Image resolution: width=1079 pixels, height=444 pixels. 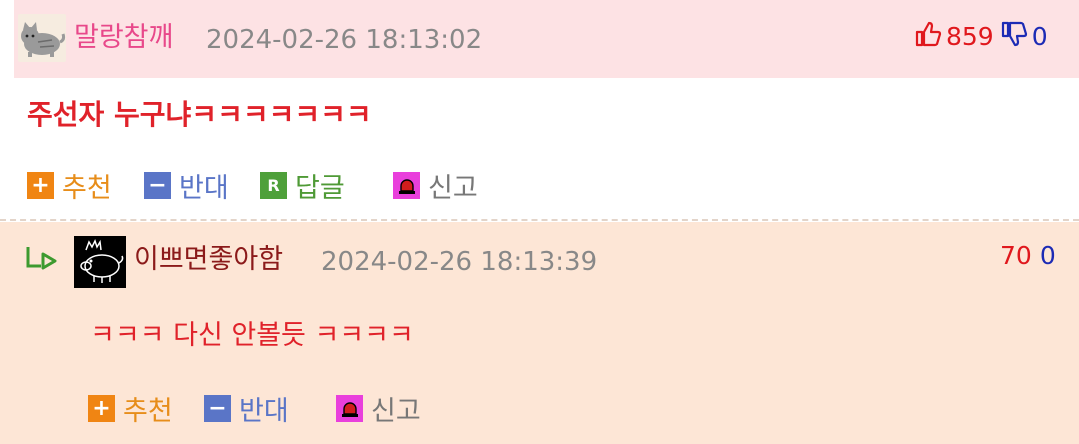 I want to click on reply-downvote-count: 0, so click(x=1047, y=255).